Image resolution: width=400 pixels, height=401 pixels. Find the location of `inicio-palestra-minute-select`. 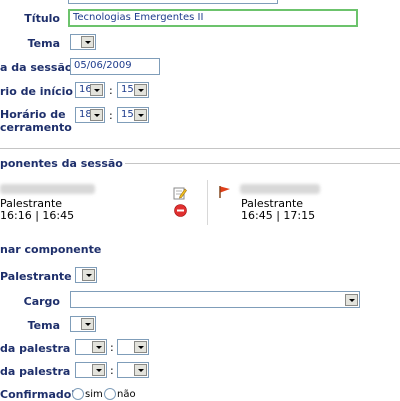

inicio-palestra-minute-select is located at coordinates (133, 347).